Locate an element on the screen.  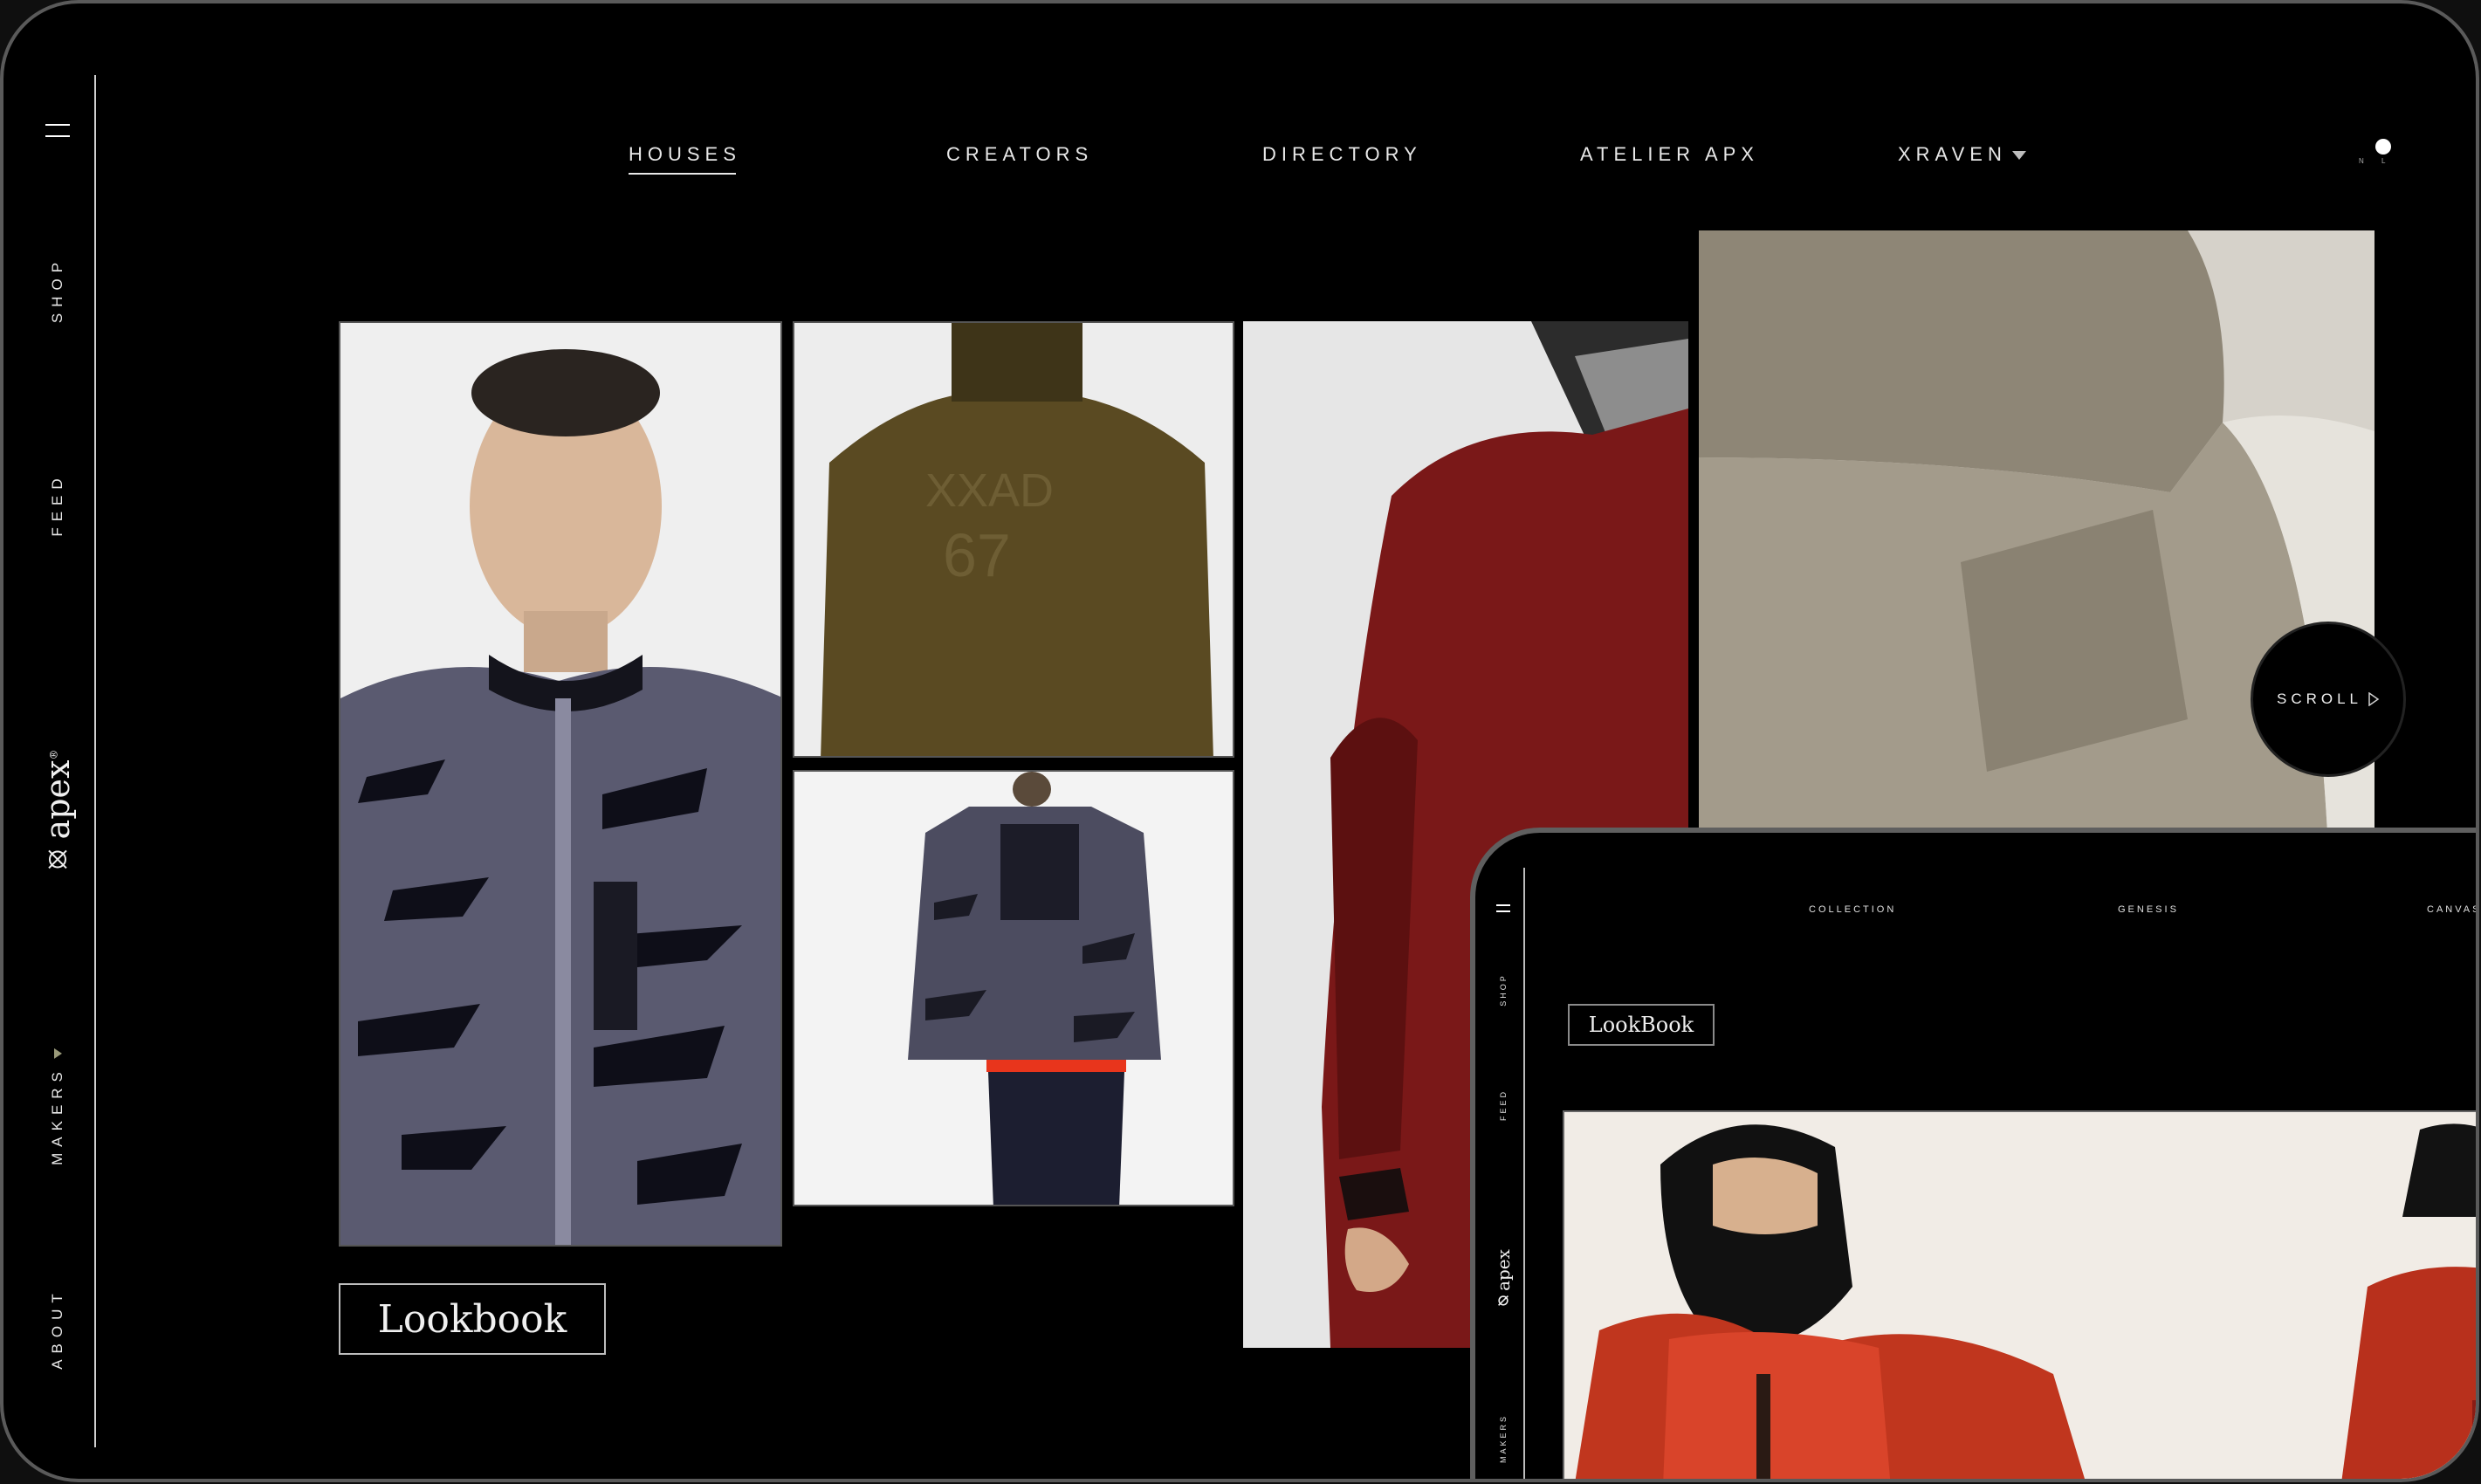
sidebar-item-about: ABOUT is located at coordinates (57, 1329).